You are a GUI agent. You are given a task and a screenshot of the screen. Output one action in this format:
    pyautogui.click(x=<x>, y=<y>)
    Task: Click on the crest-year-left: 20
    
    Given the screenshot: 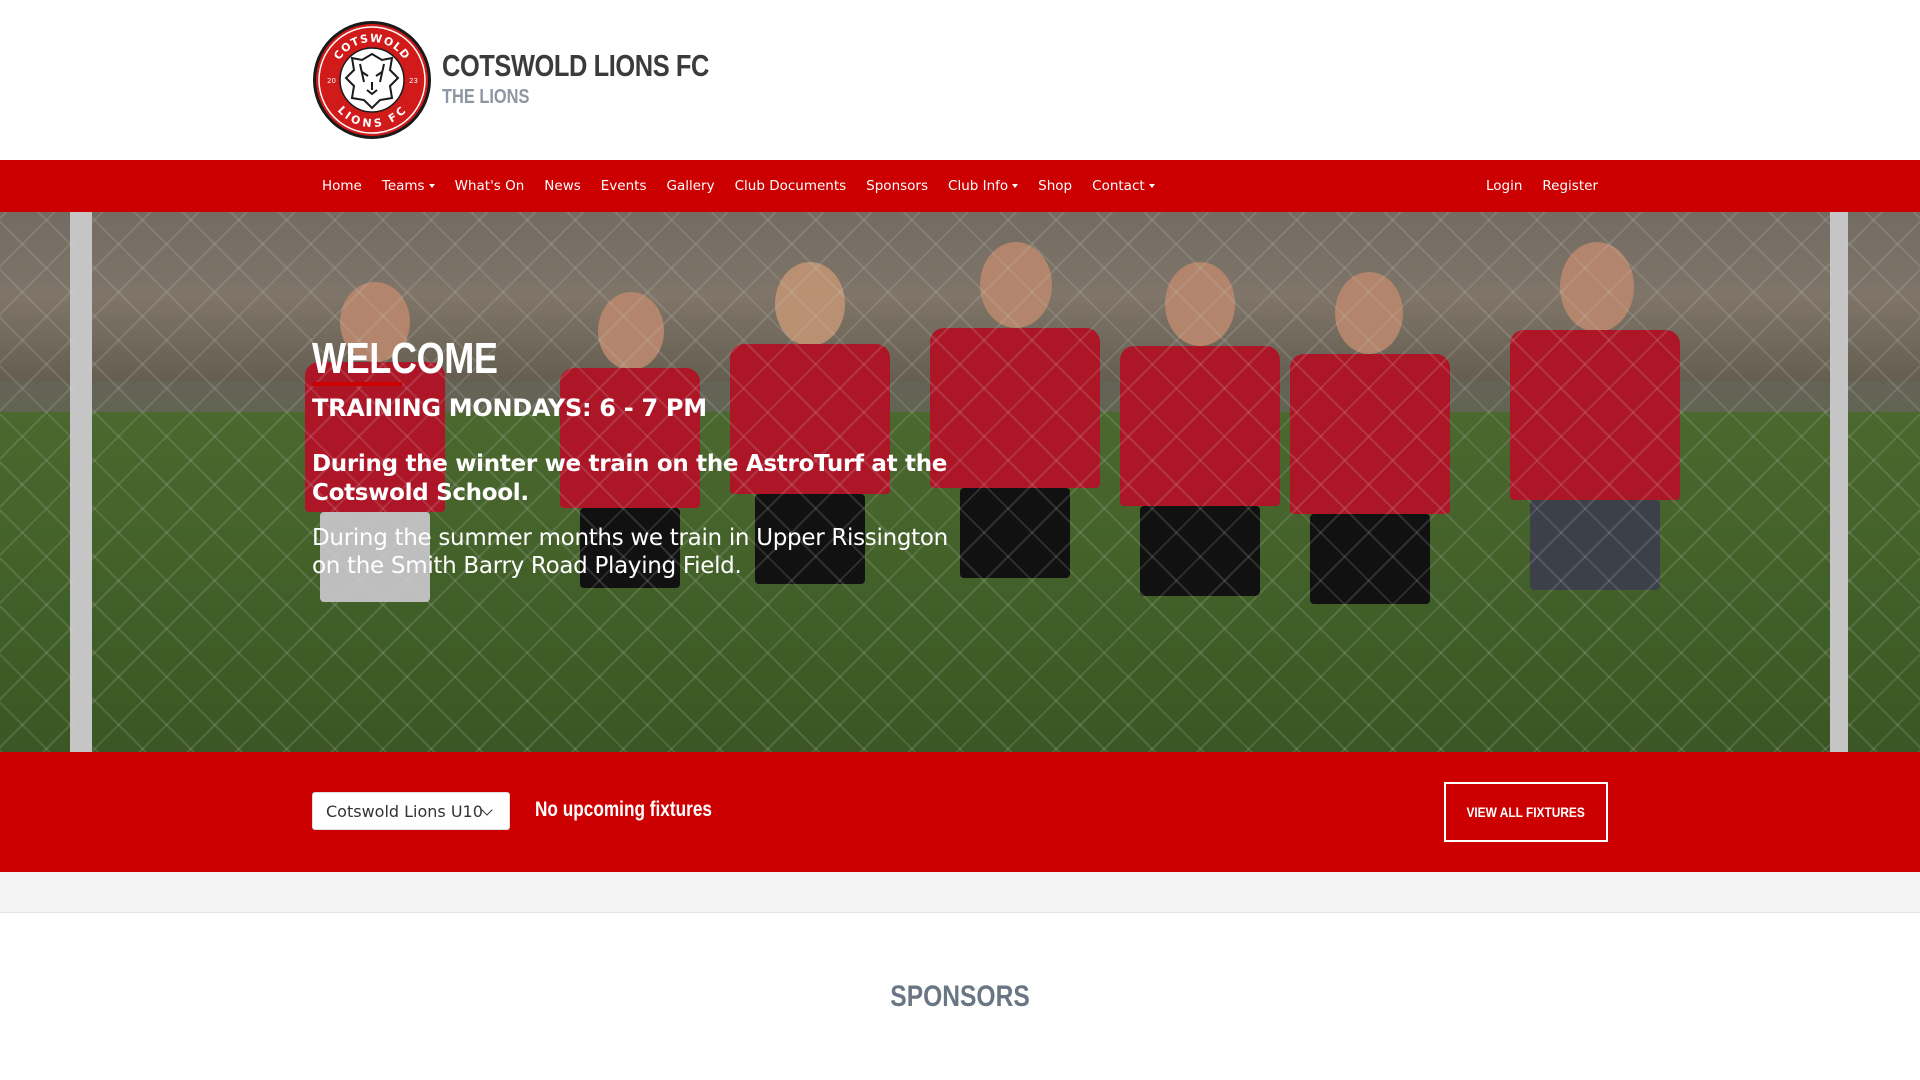 What is the action you would take?
    pyautogui.click(x=331, y=81)
    